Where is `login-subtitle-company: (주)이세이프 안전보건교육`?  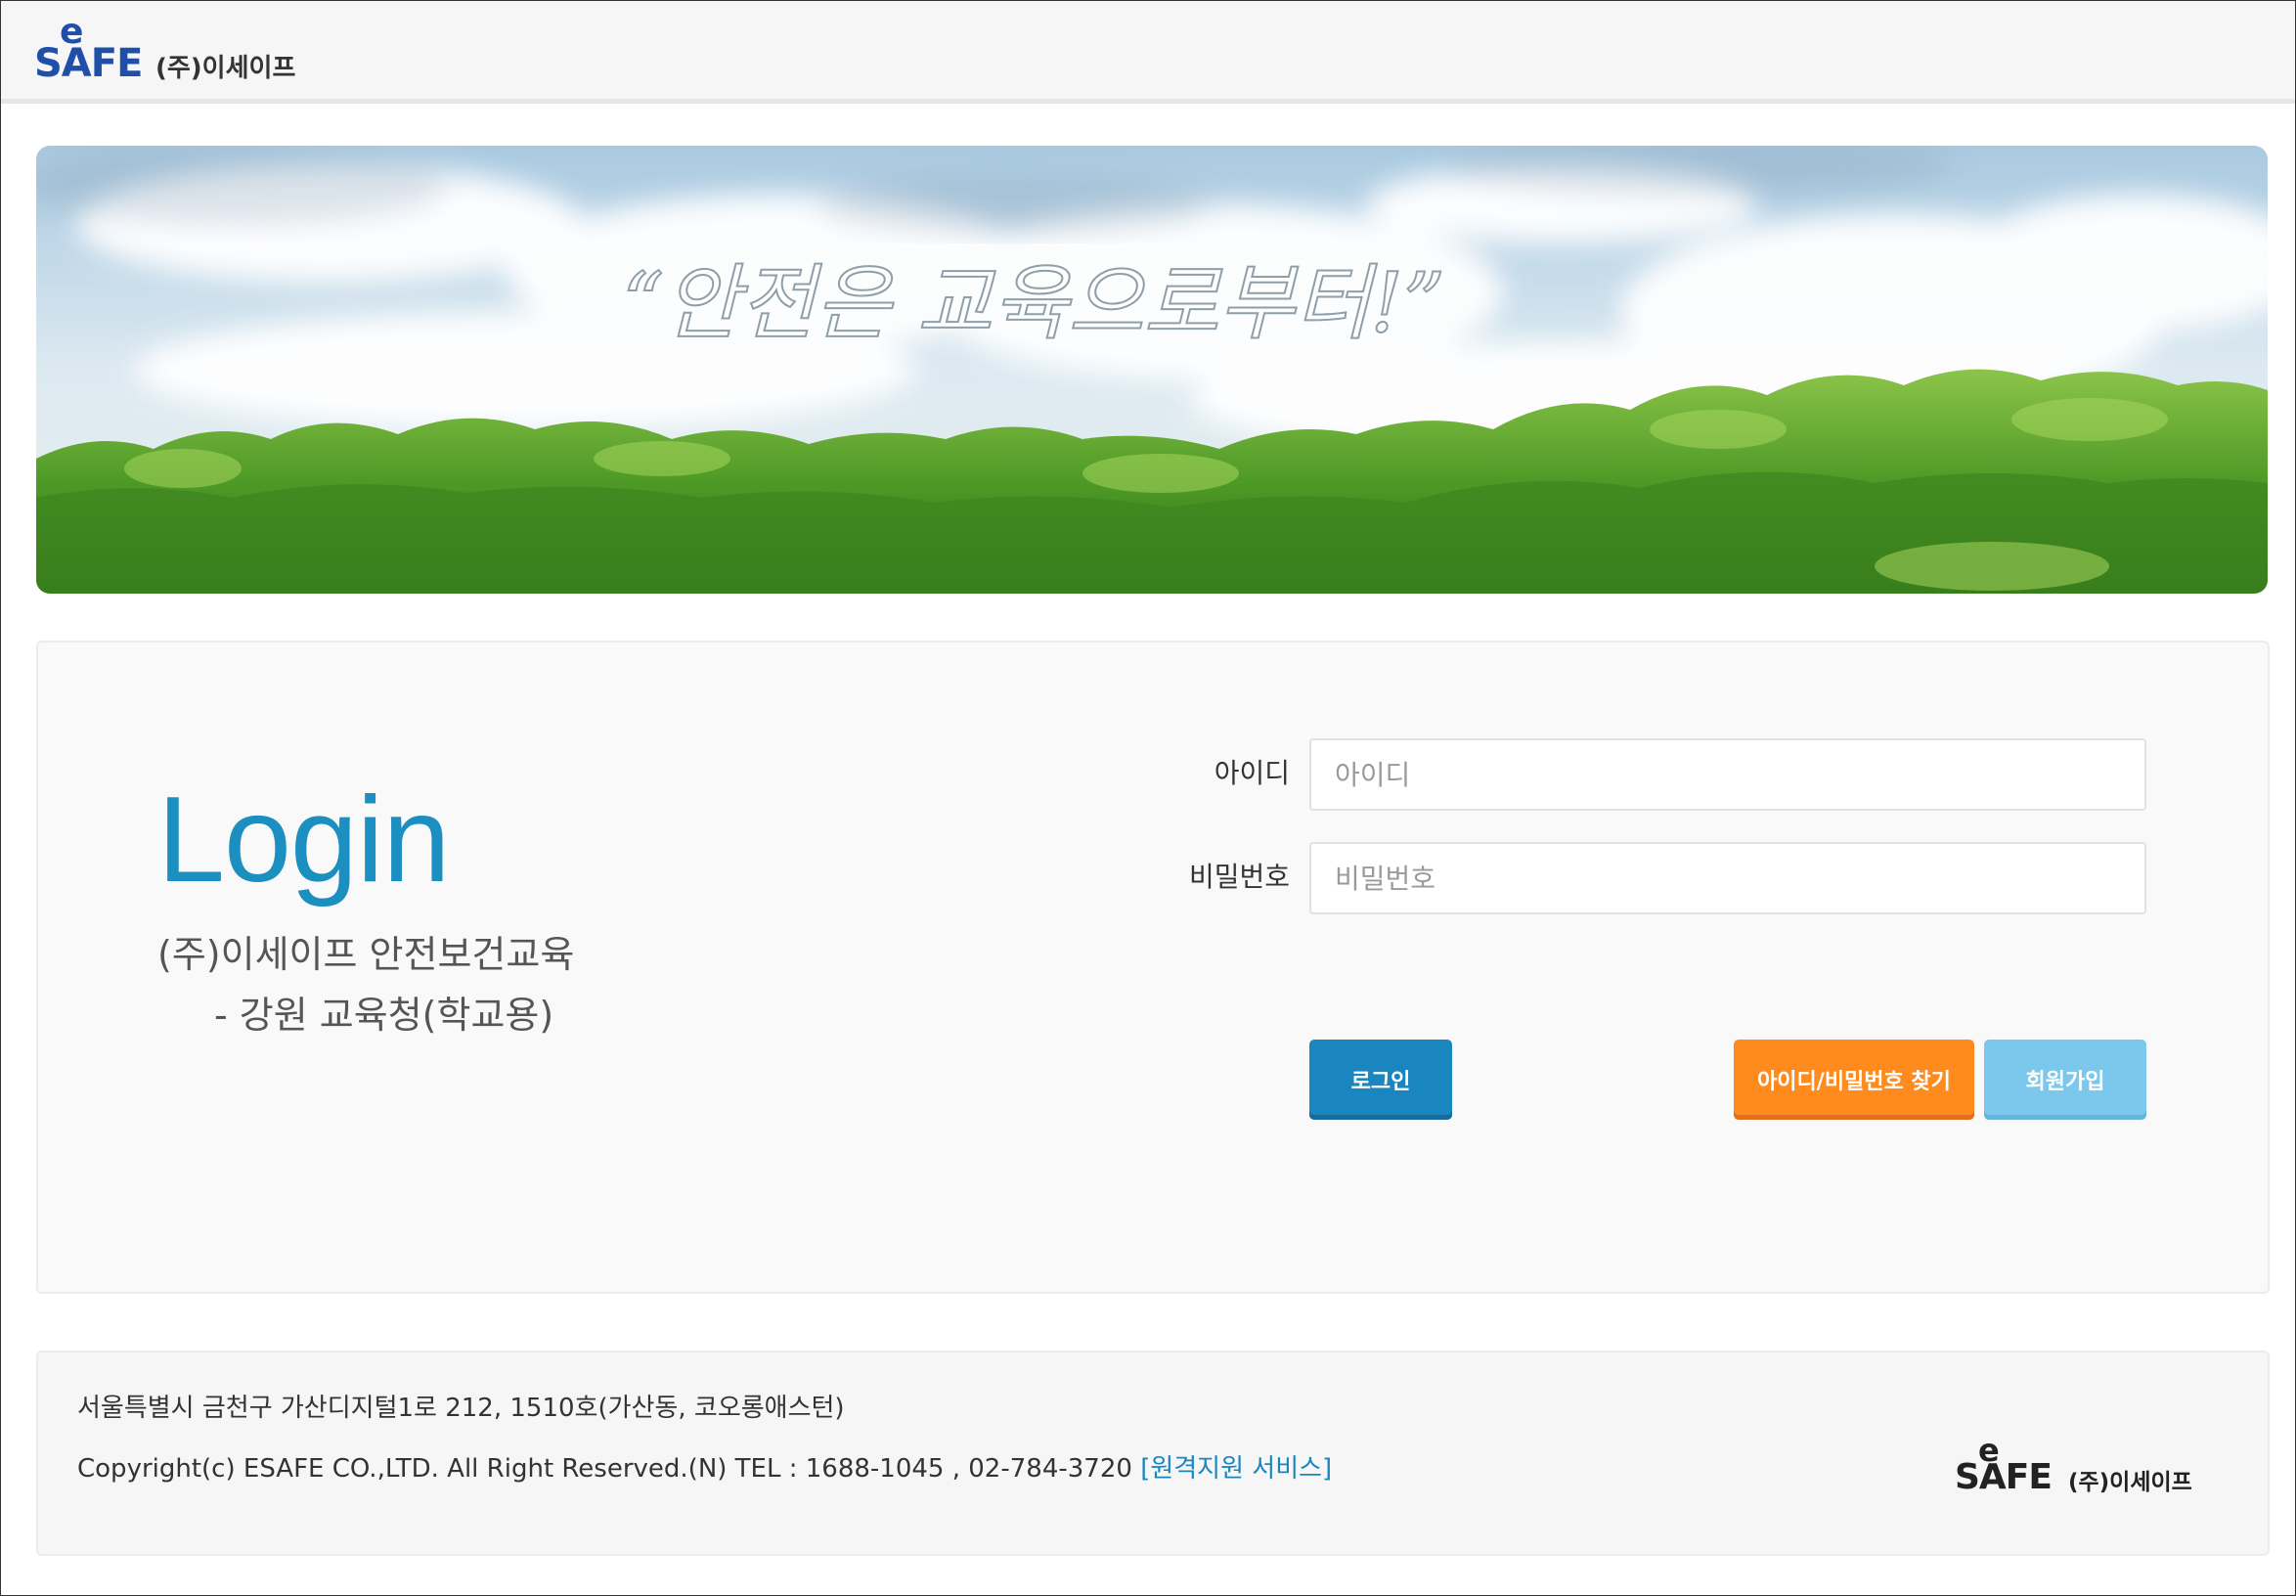
login-subtitle-company: (주)이세이프 안전보건교육 is located at coordinates (366, 954).